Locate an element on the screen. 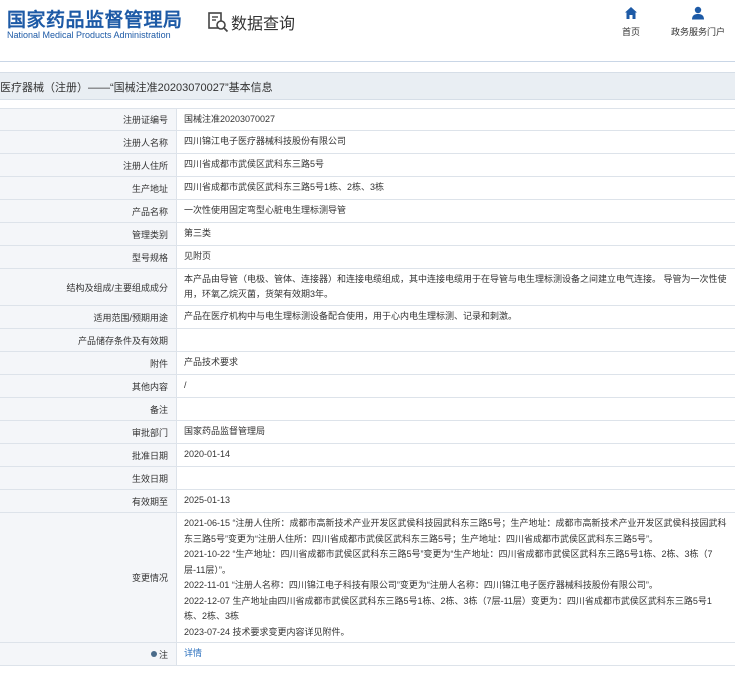 The height and width of the screenshot is (673, 735). data-query-link: 数据查询 is located at coordinates (251, 22).